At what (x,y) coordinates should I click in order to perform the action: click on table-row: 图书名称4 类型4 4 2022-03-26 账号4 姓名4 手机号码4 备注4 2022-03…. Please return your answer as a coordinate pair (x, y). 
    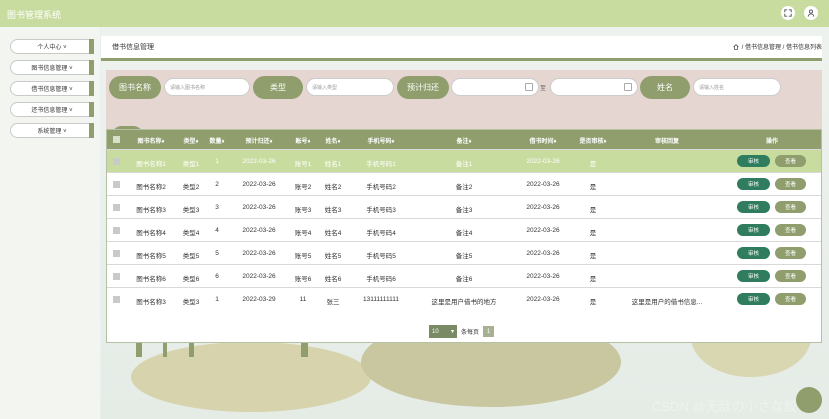
    Looking at the image, I should click on (464, 229).